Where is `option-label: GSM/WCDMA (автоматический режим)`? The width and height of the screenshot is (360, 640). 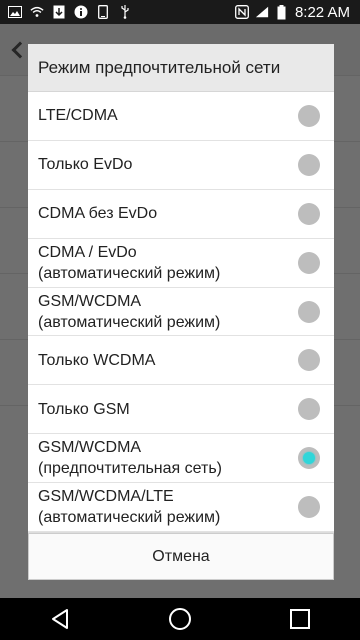 option-label: GSM/WCDMA (автоматический режим) is located at coordinates (129, 311).